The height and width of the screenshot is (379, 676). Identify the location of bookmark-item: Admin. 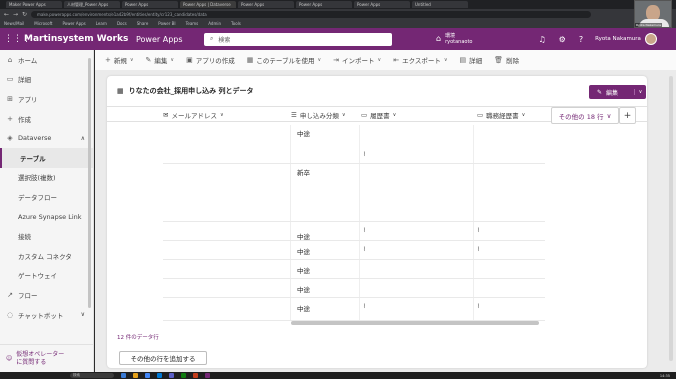
(214, 23).